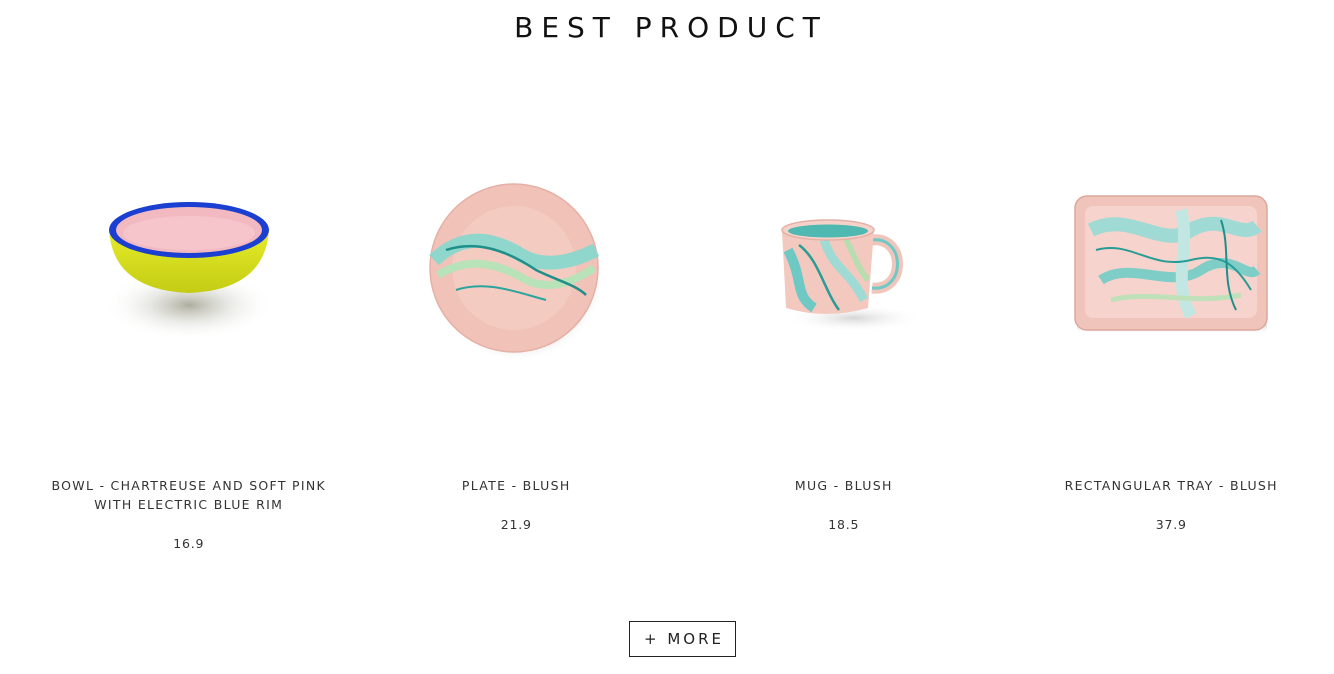 This screenshot has height=674, width=1334. I want to click on product-name: MUG - BLUSH, so click(844, 485).